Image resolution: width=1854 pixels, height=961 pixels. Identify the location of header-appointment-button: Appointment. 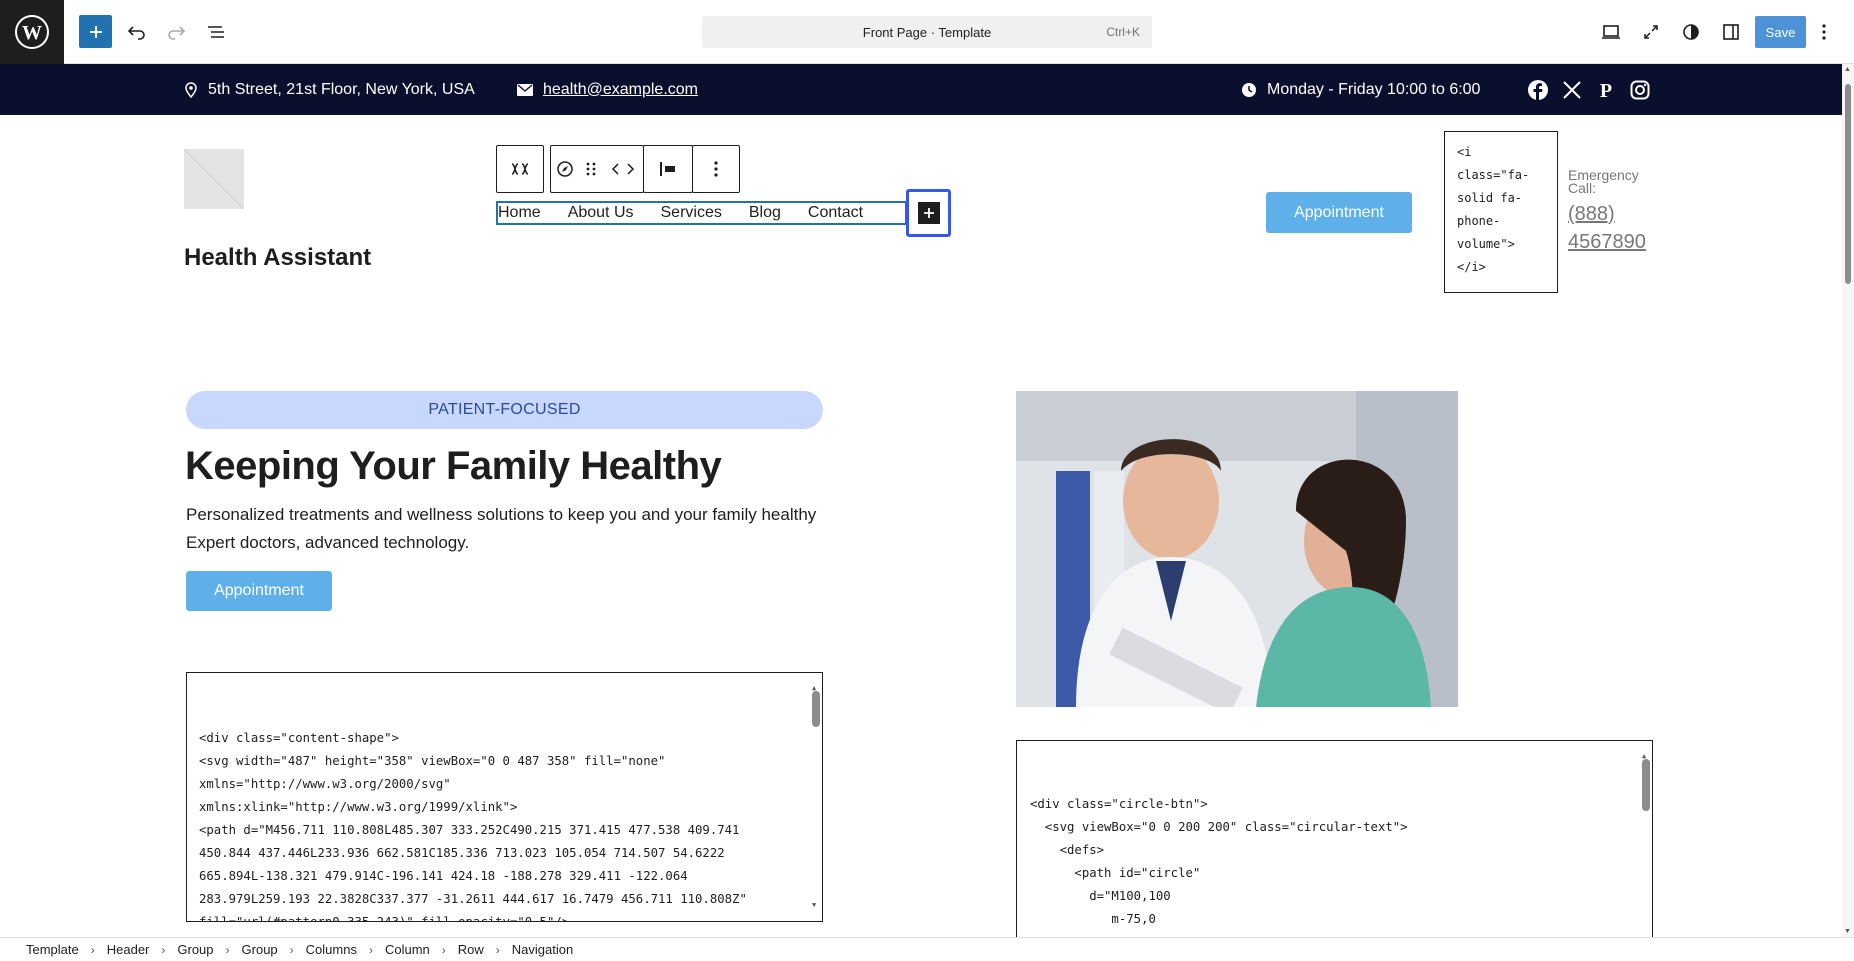
(1339, 212).